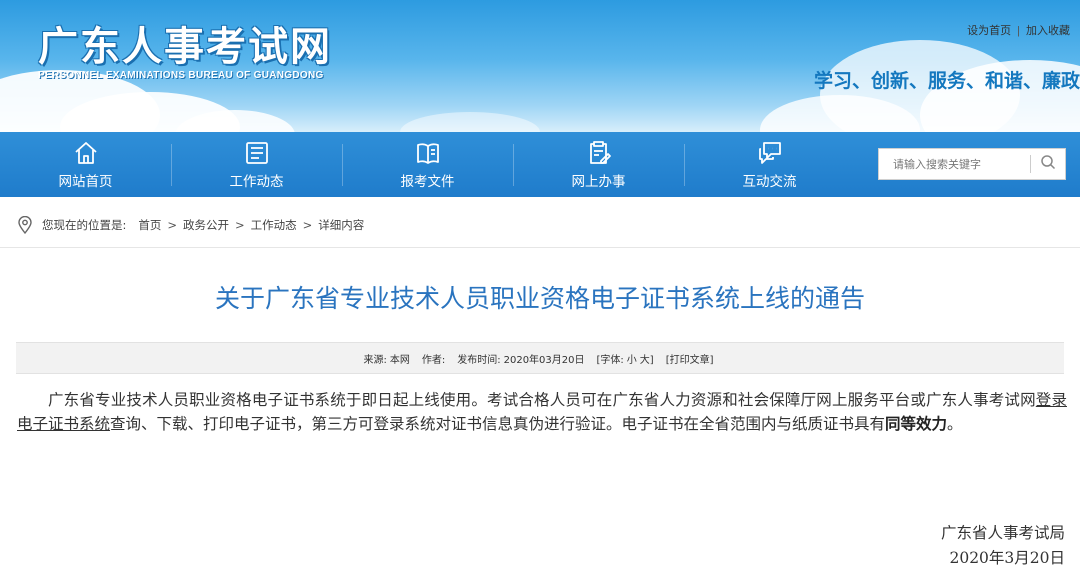 Image resolution: width=1080 pixels, height=578 pixels. I want to click on article-title: 关于广东省专业技术人员职业资格电子证书系统上线的通告, so click(539, 298).